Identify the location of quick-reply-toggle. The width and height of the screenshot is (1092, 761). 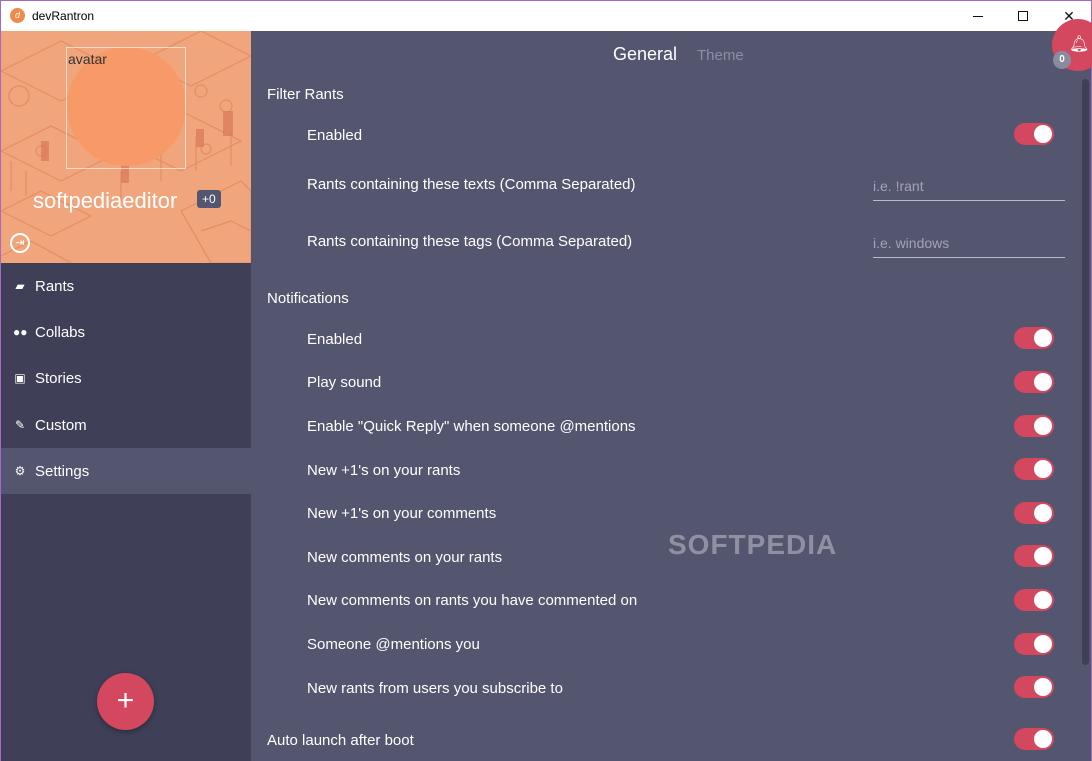
(1034, 426).